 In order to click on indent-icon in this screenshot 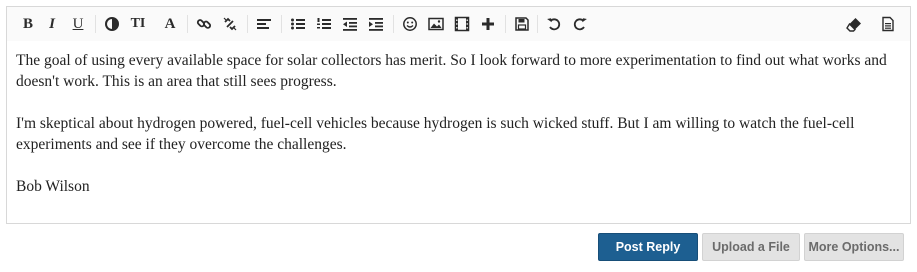, I will do `click(376, 24)`.